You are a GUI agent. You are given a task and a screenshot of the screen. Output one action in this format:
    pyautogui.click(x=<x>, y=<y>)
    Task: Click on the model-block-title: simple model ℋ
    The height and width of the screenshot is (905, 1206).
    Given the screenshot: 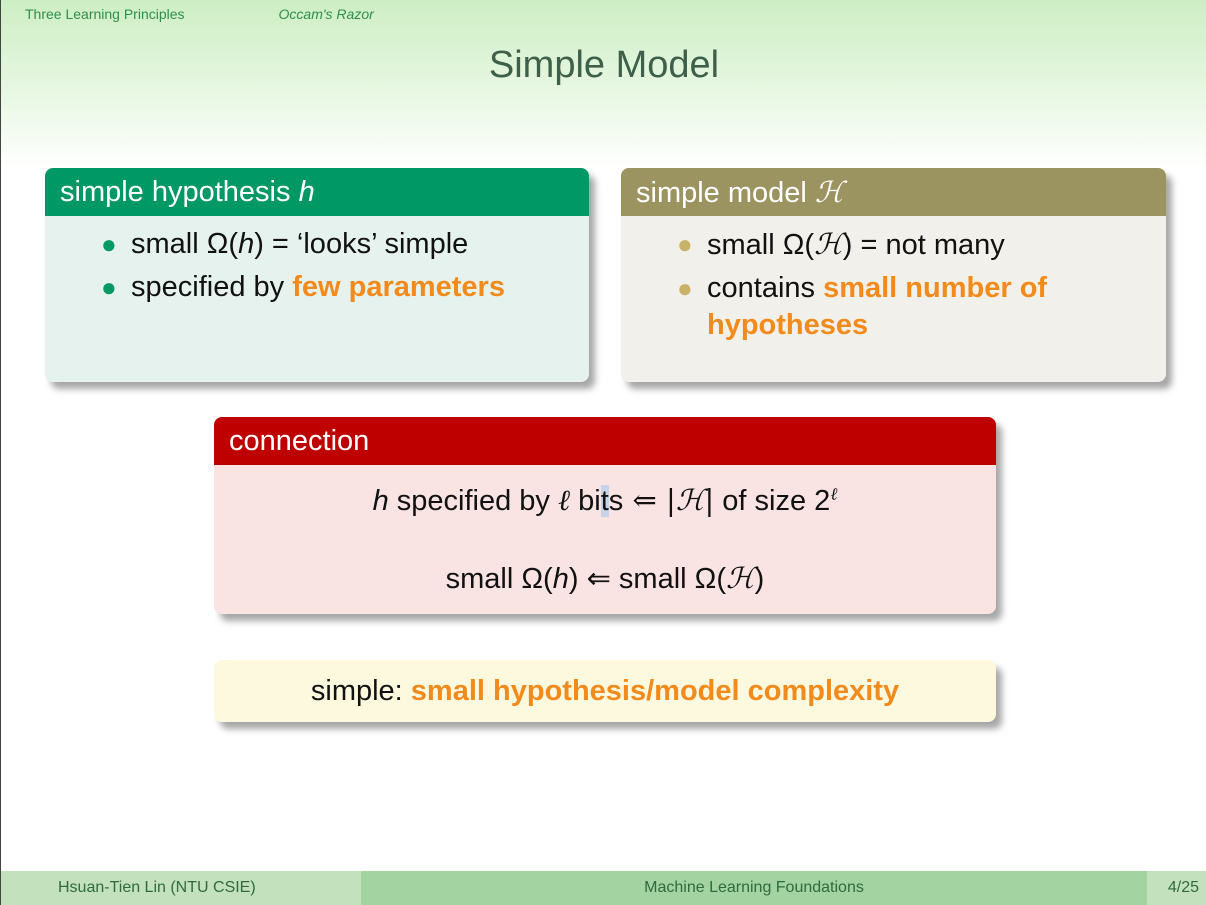 What is the action you would take?
    pyautogui.click(x=893, y=192)
    